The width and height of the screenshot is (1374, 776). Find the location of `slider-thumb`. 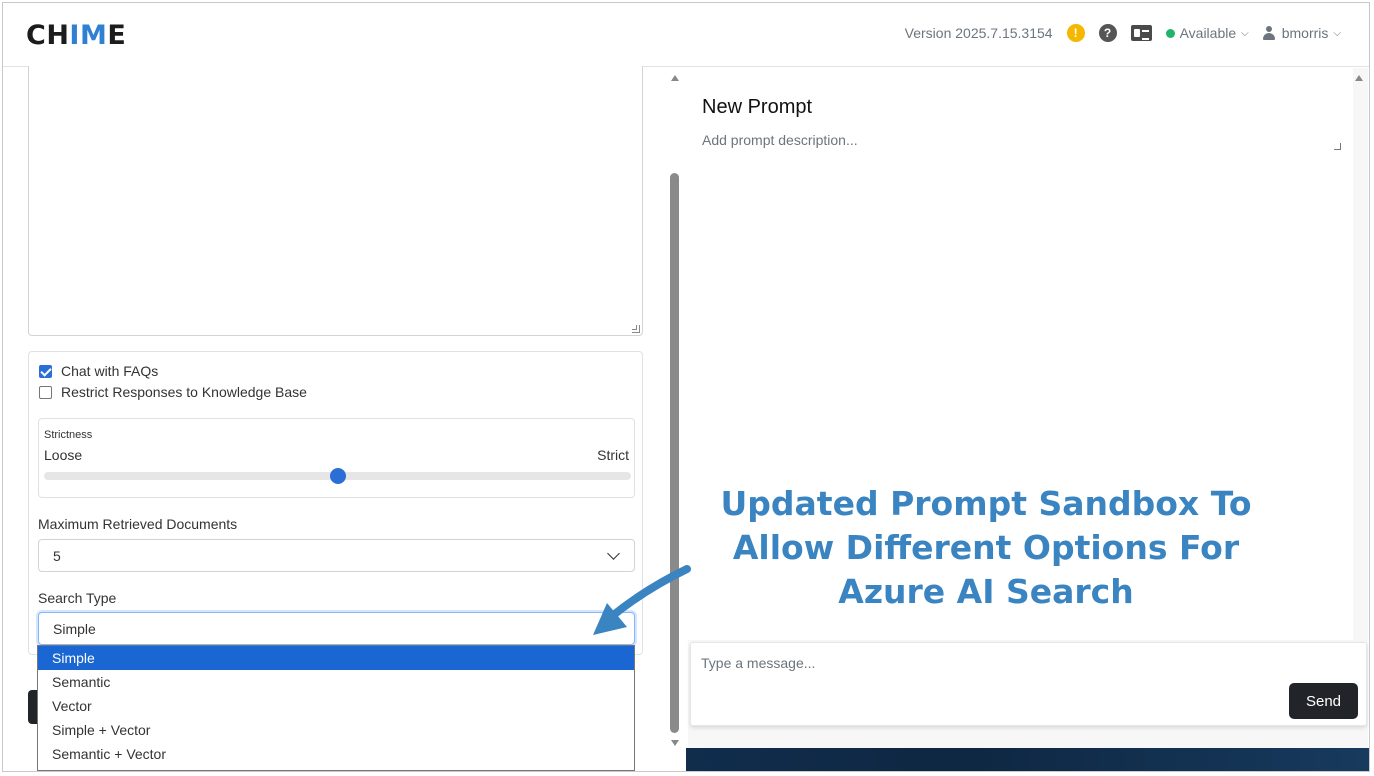

slider-thumb is located at coordinates (337, 476).